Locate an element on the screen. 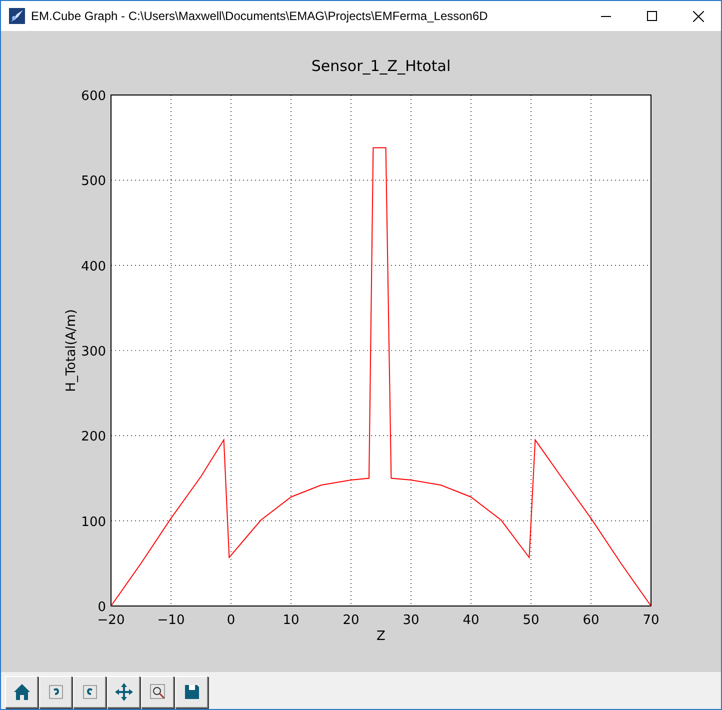  tick-label: −20 is located at coordinates (111, 620).